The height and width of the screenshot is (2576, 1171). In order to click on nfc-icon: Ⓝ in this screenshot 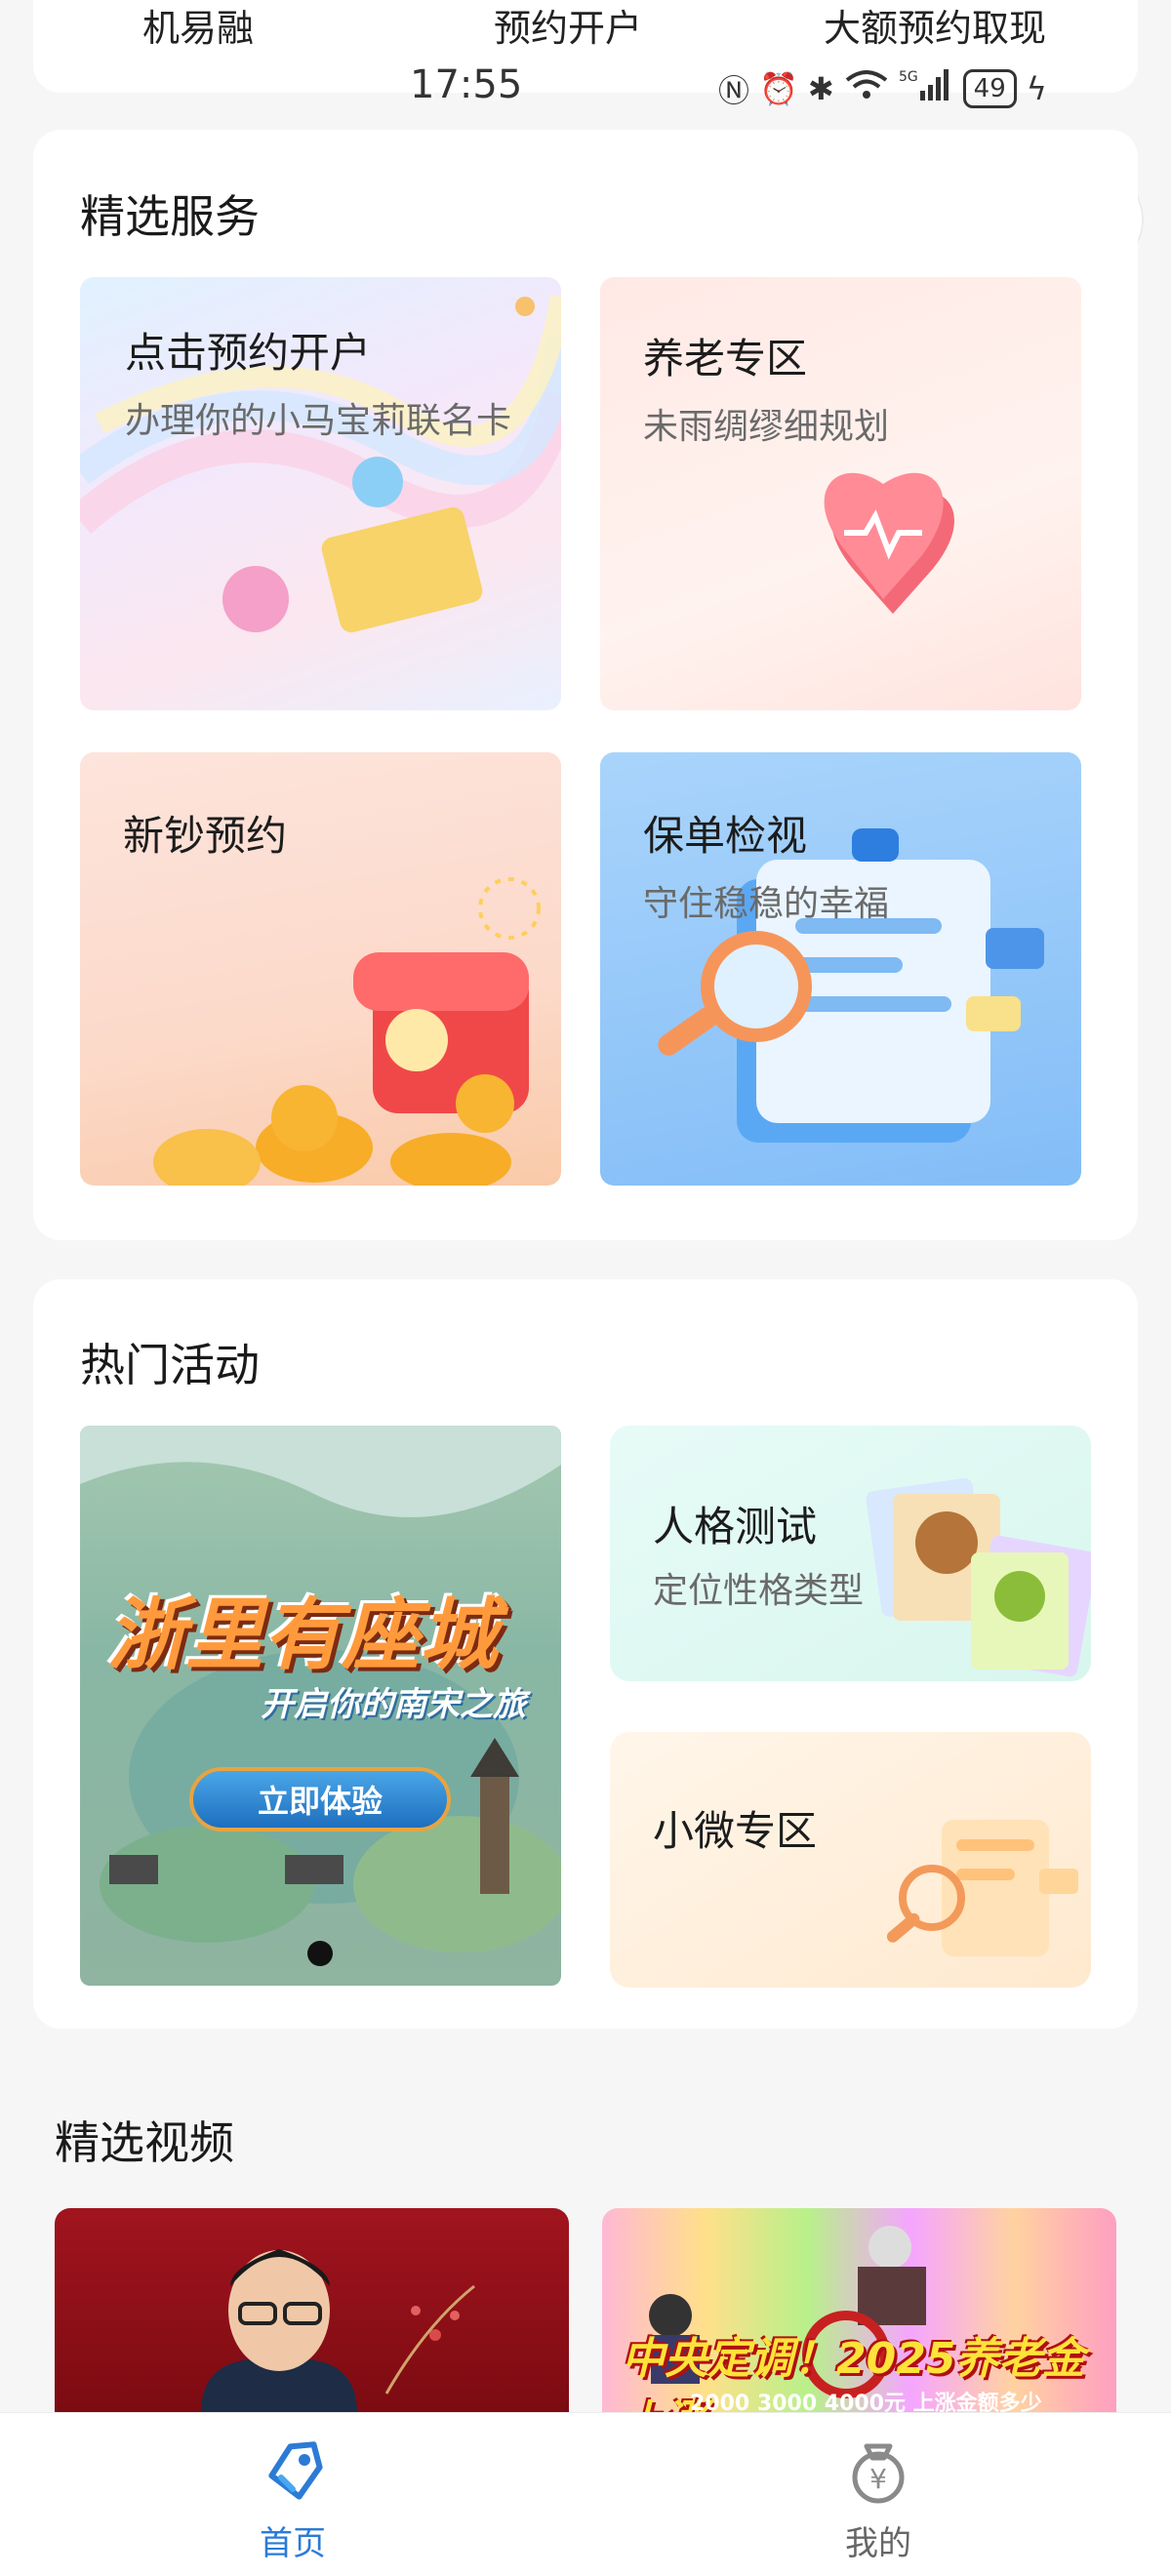, I will do `click(734, 90)`.